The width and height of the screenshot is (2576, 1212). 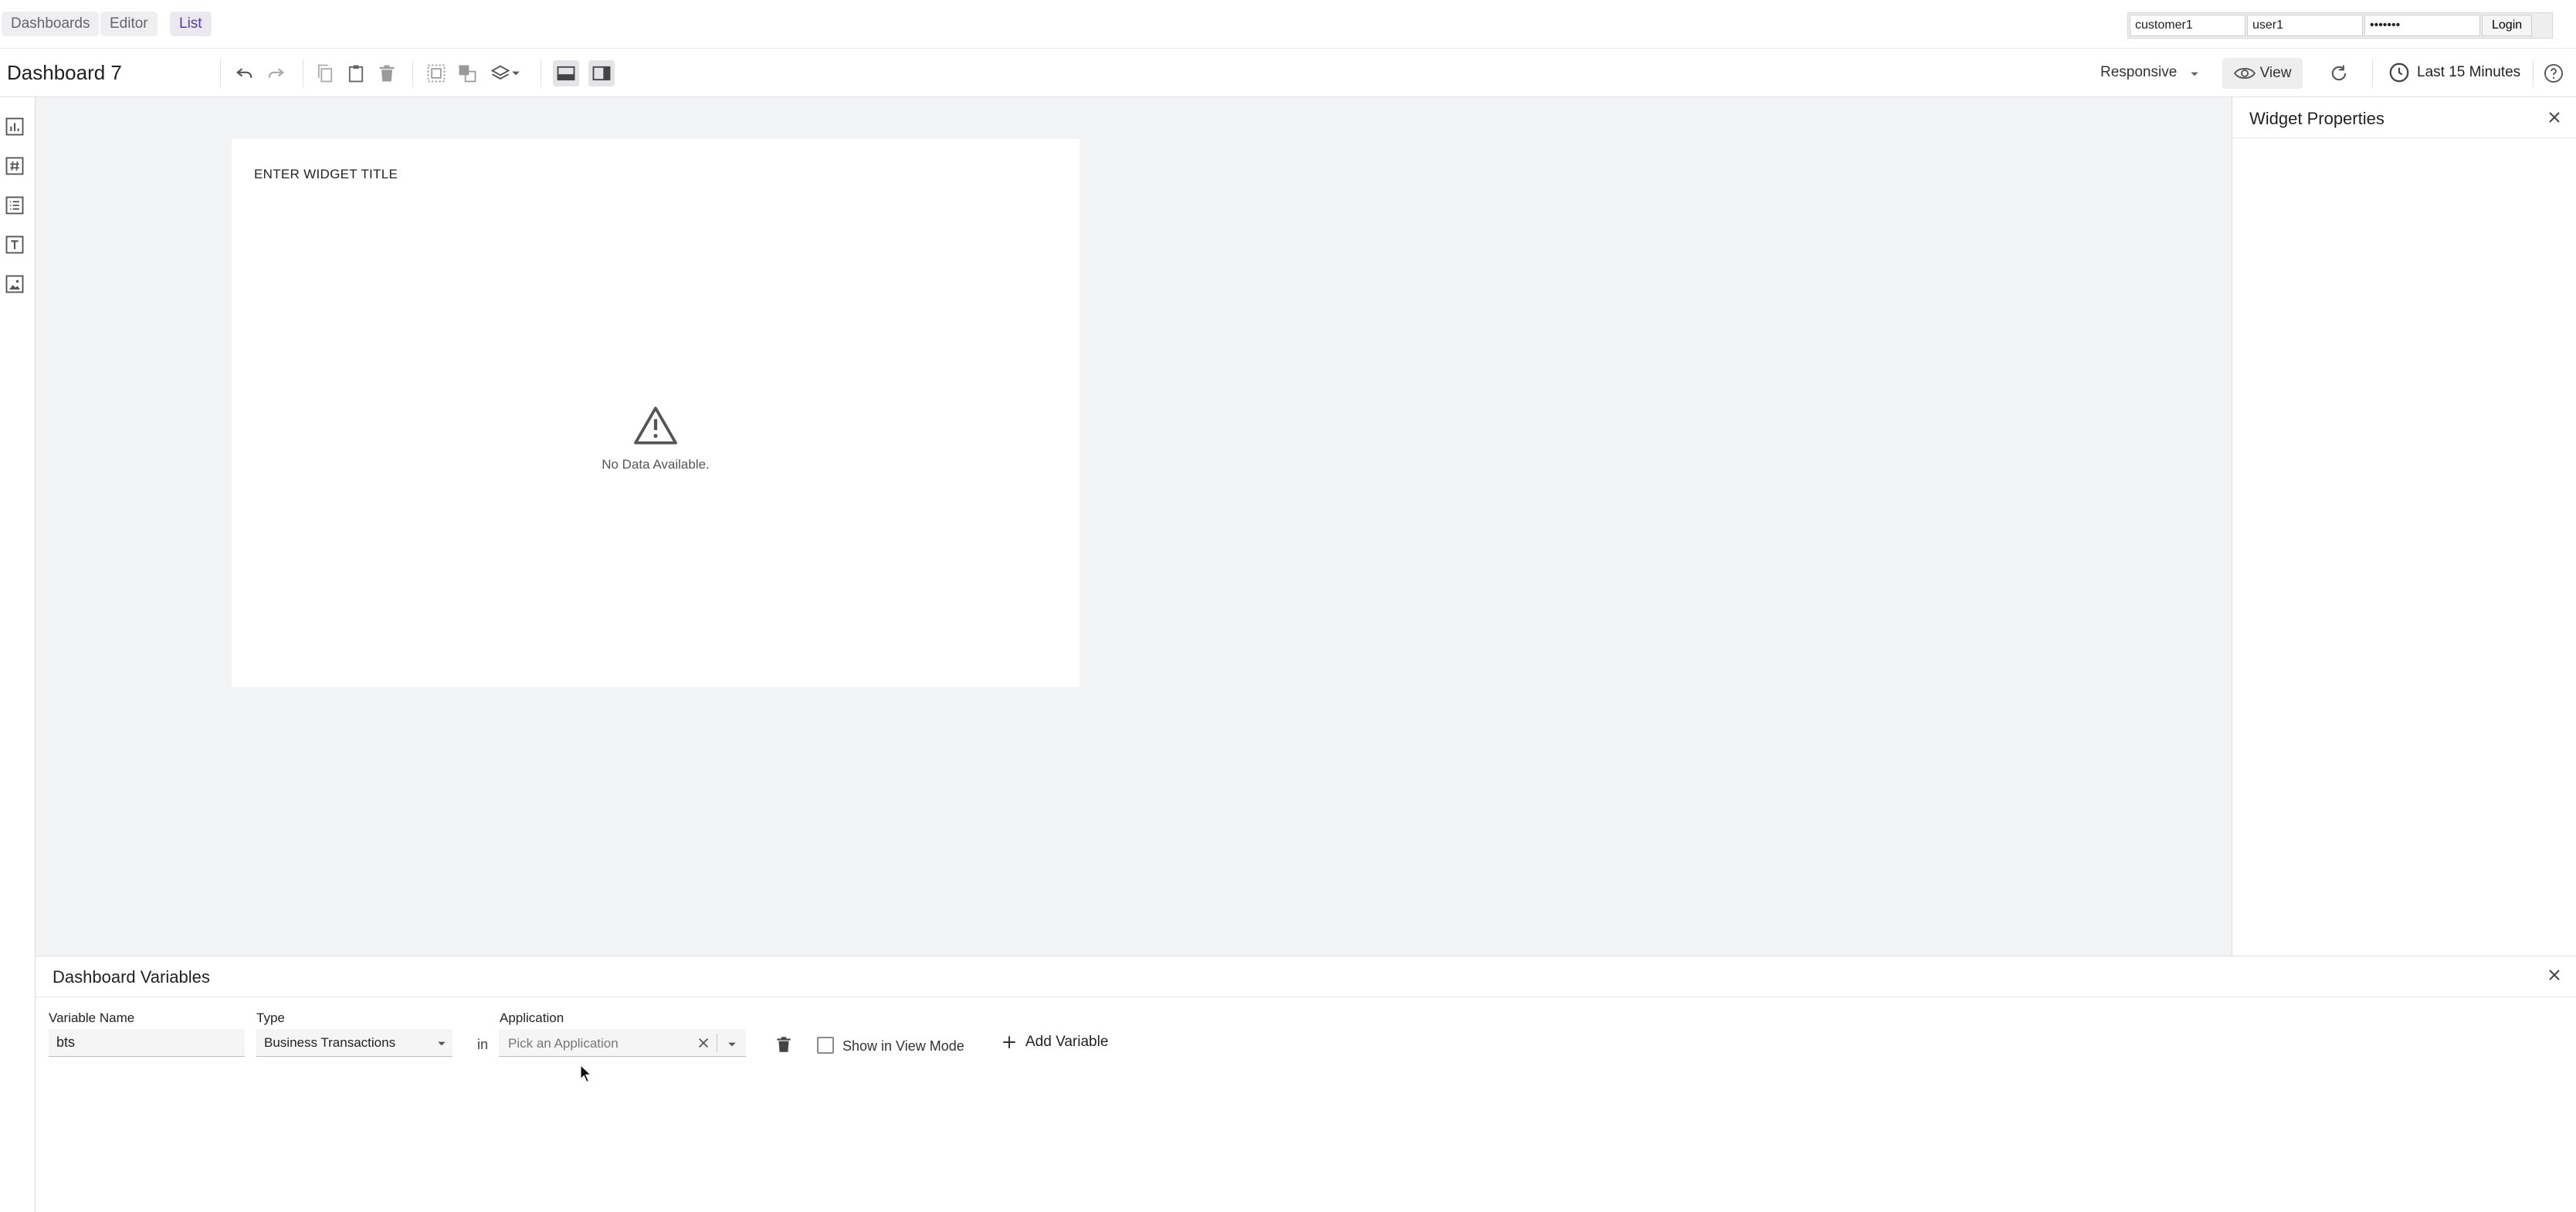 I want to click on variable-name-label: Variable Name, so click(x=92, y=1018).